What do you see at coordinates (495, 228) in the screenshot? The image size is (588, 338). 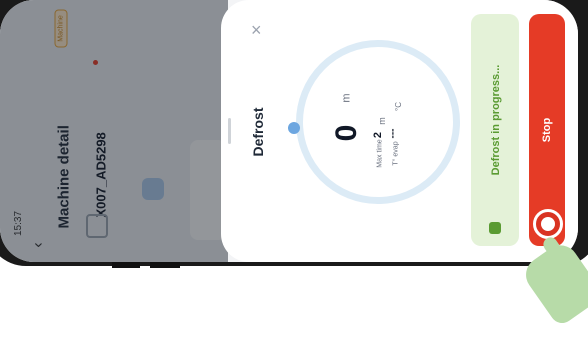 I see `snowflake-progress-icon` at bounding box center [495, 228].